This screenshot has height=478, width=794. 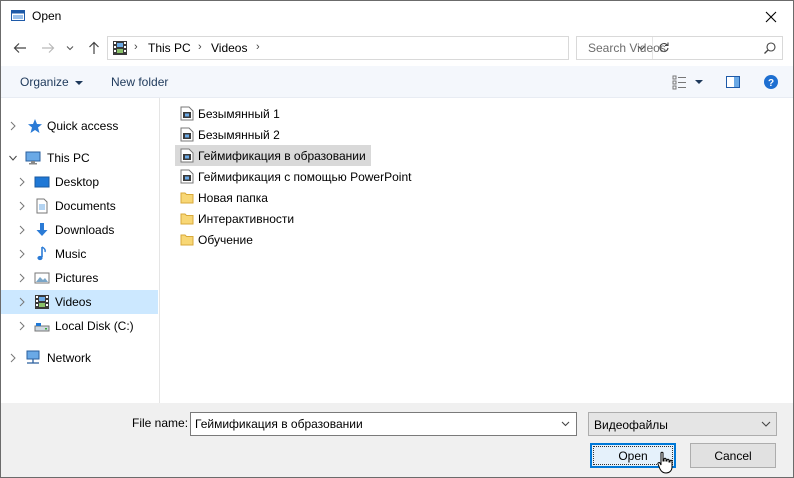 I want to click on file-item-video: Безымянный 2, so click(x=235, y=134).